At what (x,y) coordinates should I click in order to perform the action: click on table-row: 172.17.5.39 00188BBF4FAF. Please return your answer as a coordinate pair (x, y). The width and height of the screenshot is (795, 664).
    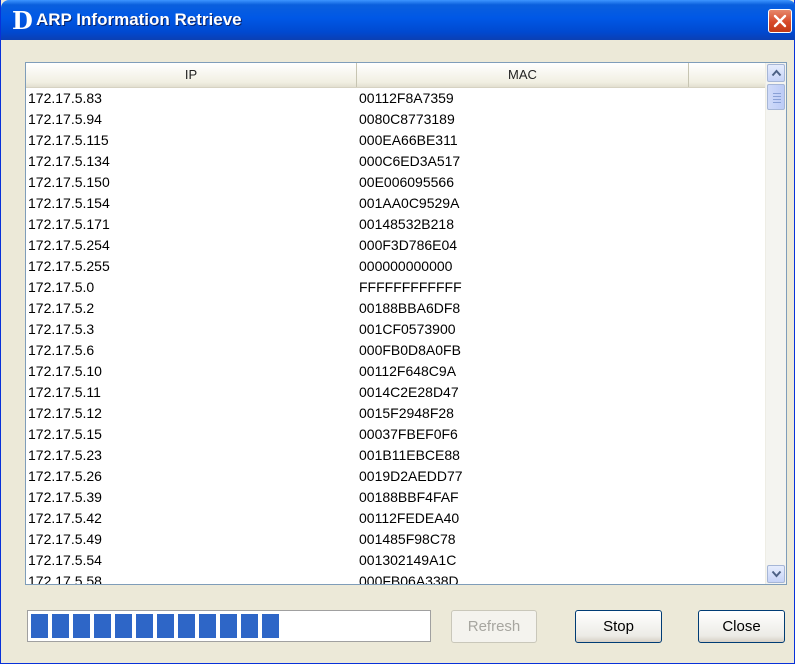
    Looking at the image, I should click on (396, 497).